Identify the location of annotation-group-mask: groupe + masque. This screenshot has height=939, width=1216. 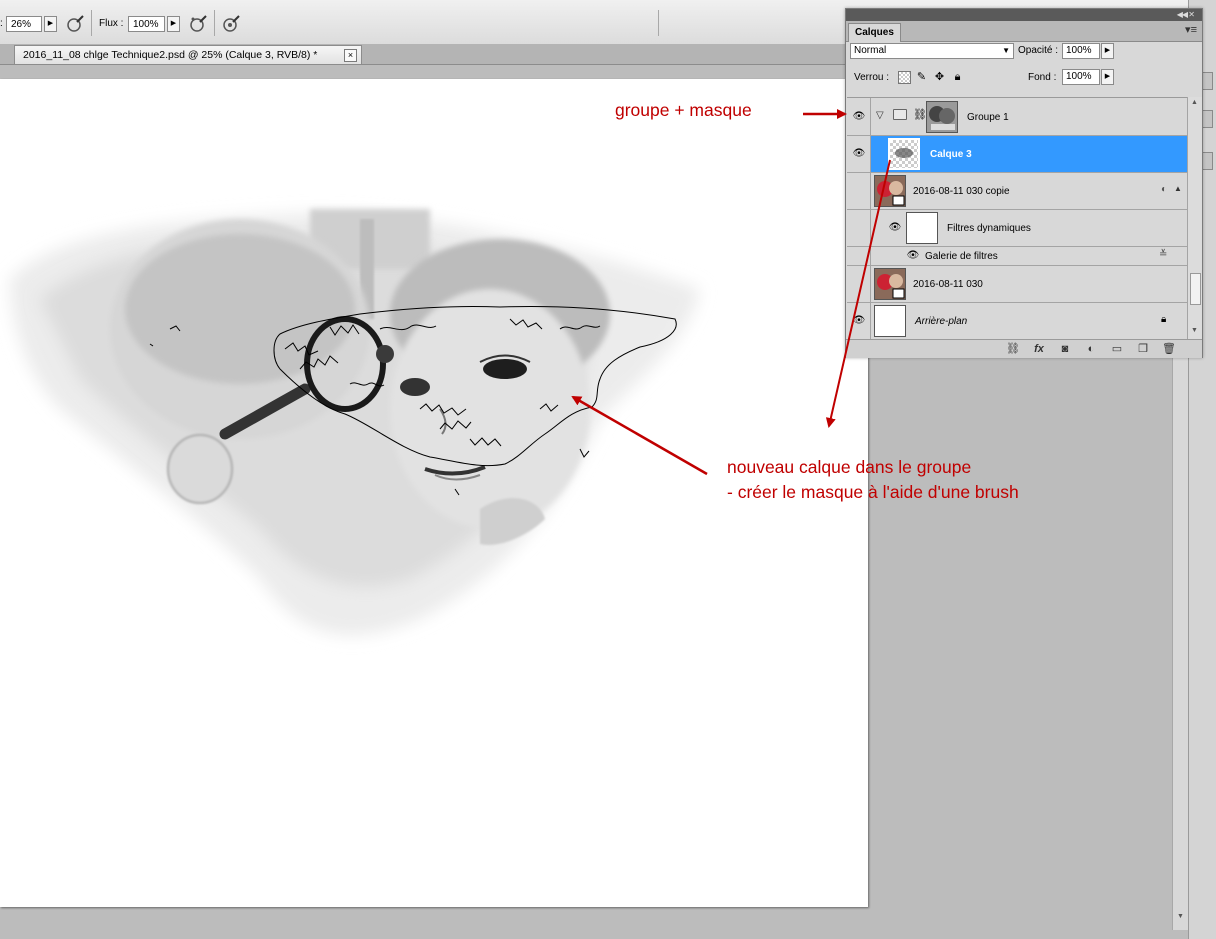
(683, 110).